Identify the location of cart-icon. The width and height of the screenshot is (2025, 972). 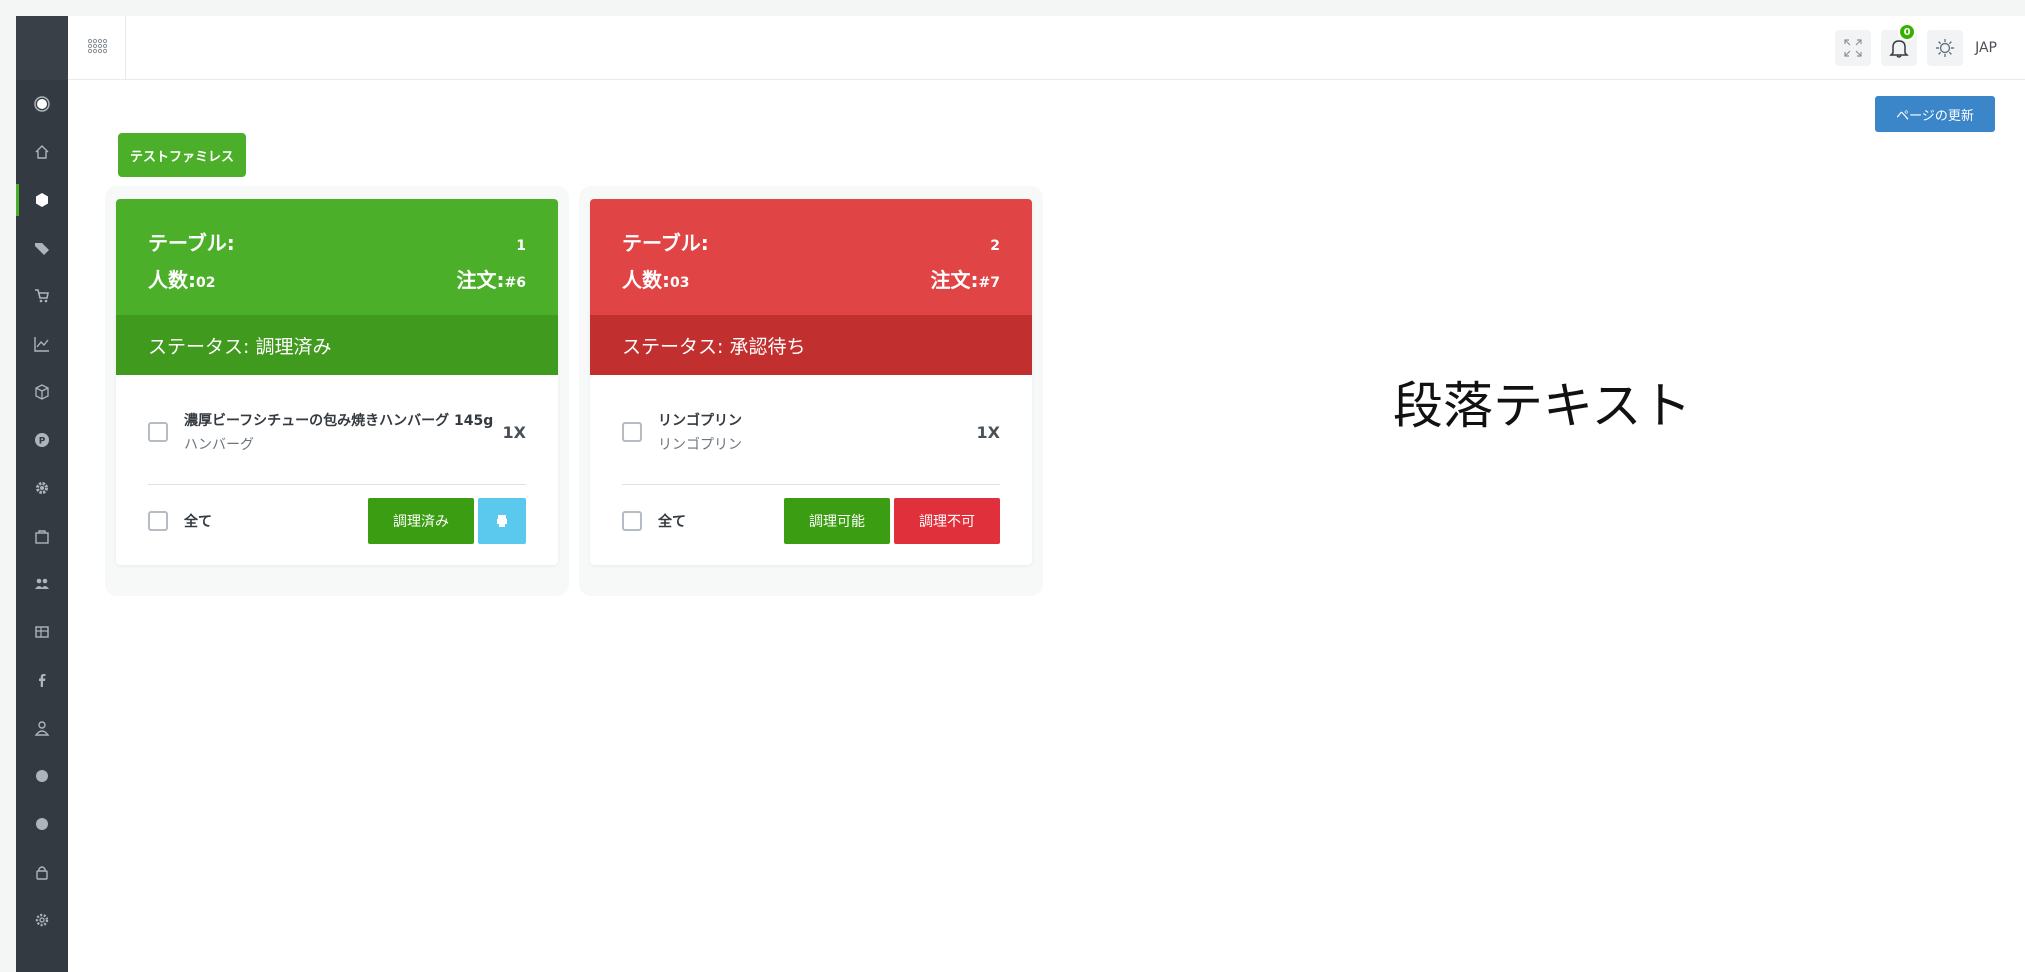
(42, 296).